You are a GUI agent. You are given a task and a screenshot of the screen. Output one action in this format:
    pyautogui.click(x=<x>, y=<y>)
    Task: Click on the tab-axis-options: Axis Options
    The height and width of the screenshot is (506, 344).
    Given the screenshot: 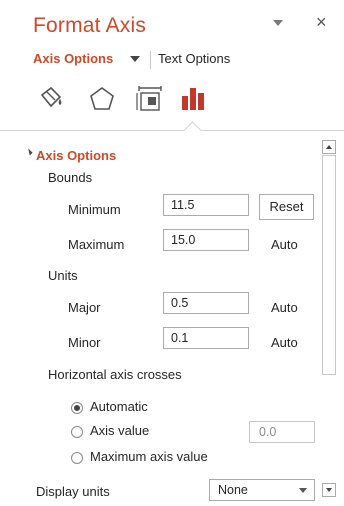 What is the action you would take?
    pyautogui.click(x=73, y=58)
    